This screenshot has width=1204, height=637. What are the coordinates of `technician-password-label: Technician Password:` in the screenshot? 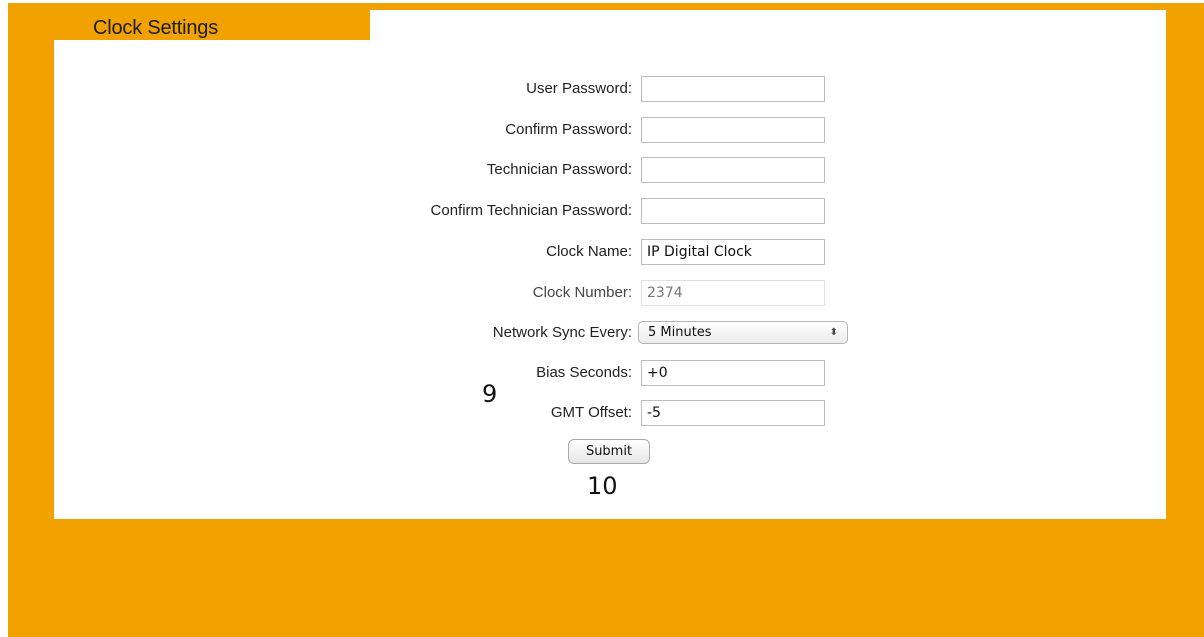 It's located at (559, 169).